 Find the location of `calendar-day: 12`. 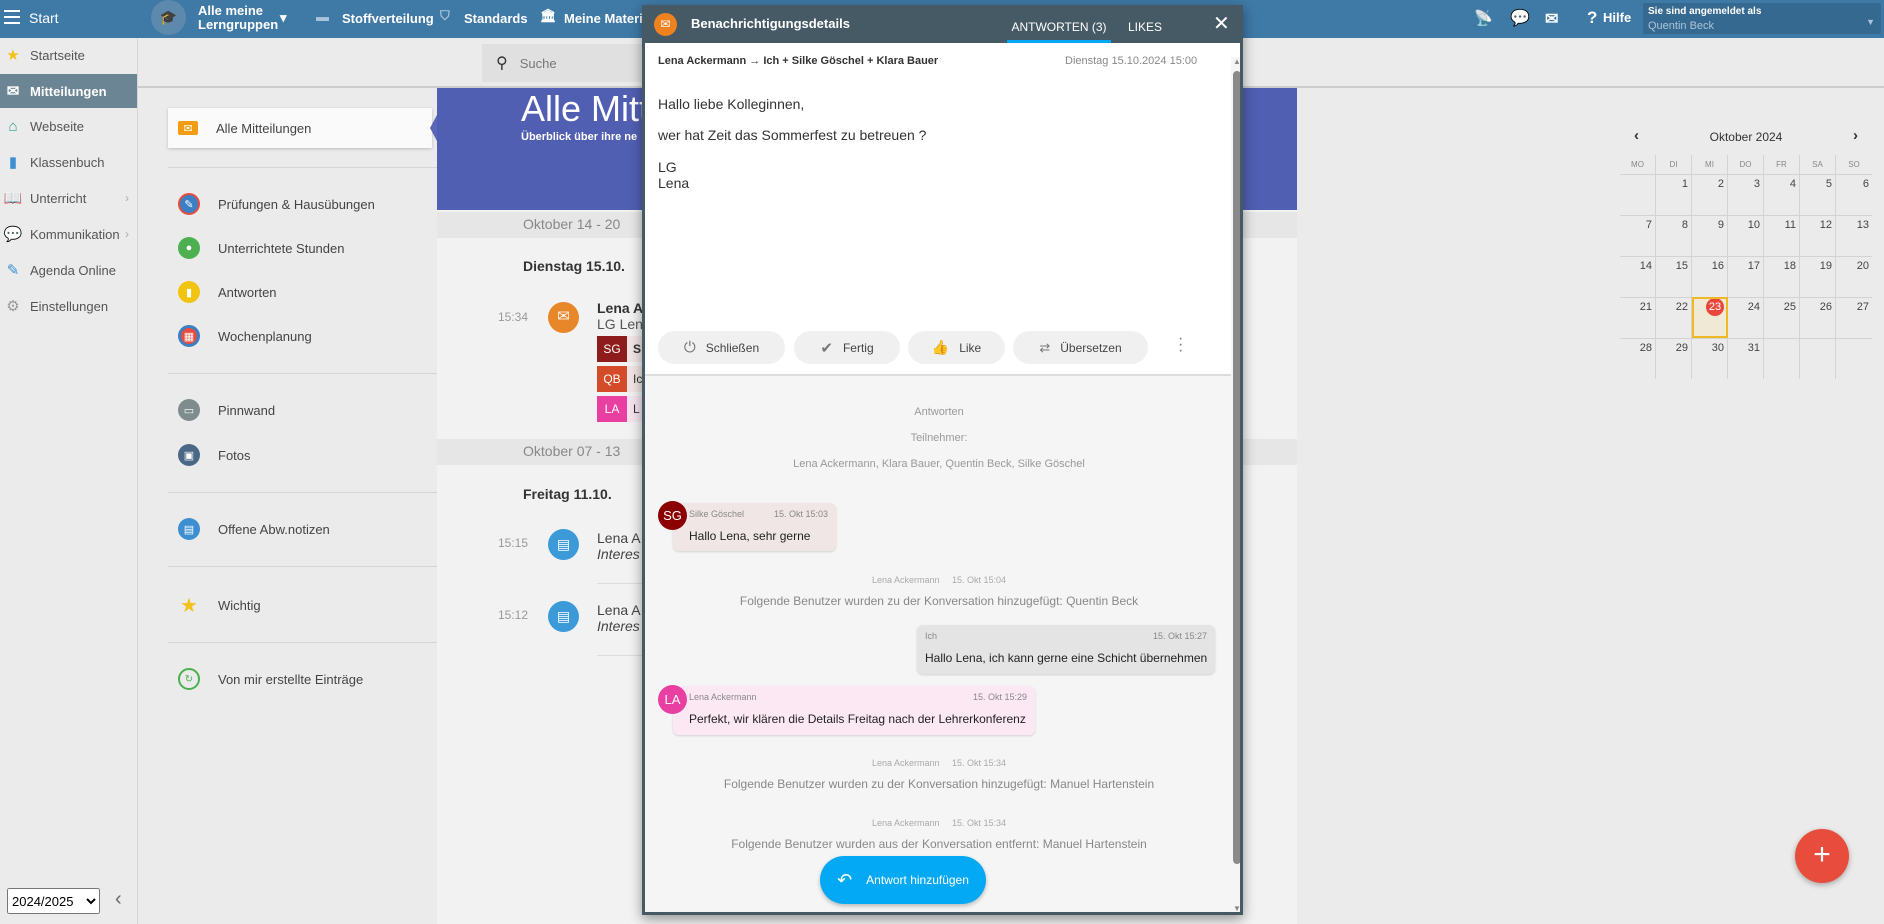

calendar-day: 12 is located at coordinates (1818, 235).